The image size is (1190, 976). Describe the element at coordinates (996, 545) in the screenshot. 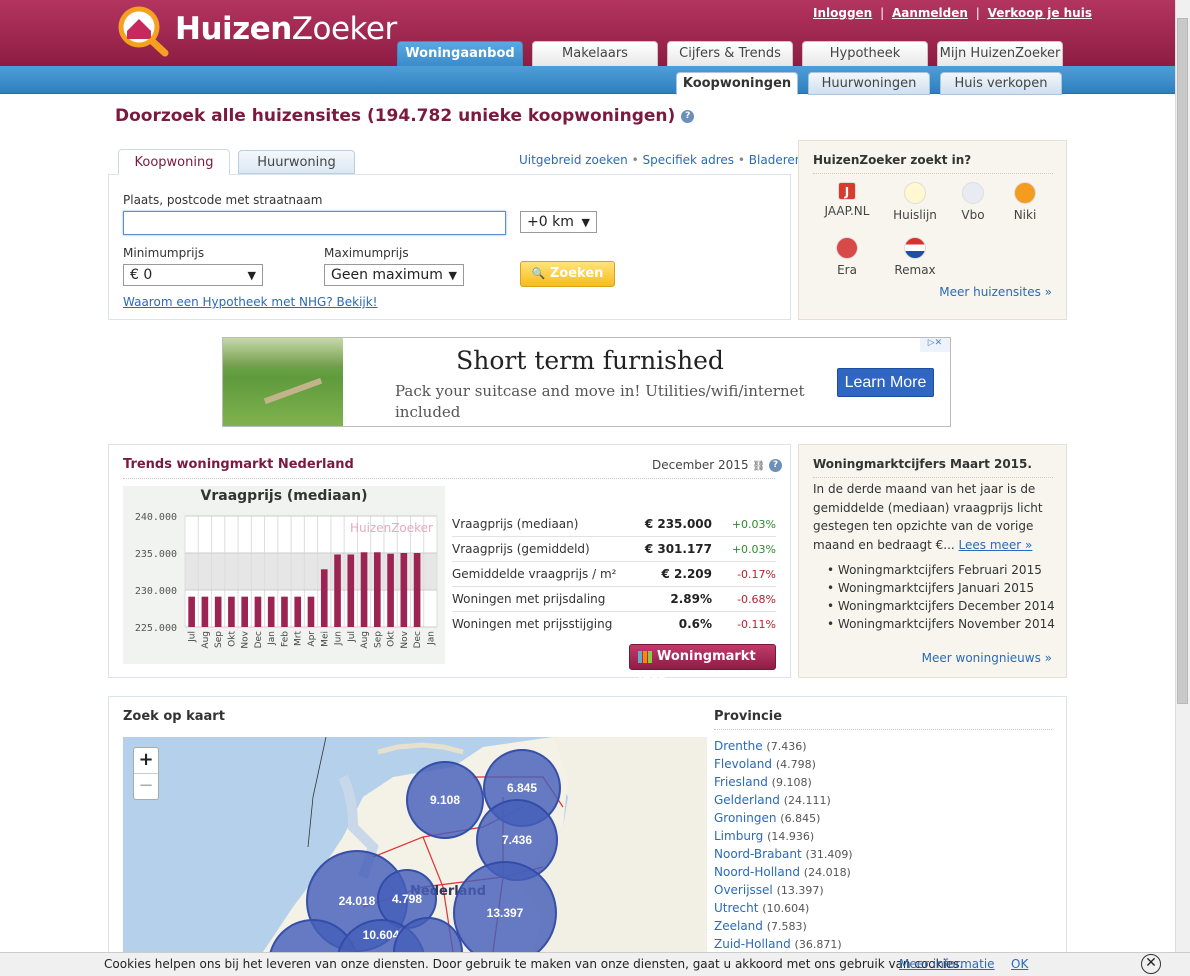

I see `read-more-link: Lees meer »` at that location.